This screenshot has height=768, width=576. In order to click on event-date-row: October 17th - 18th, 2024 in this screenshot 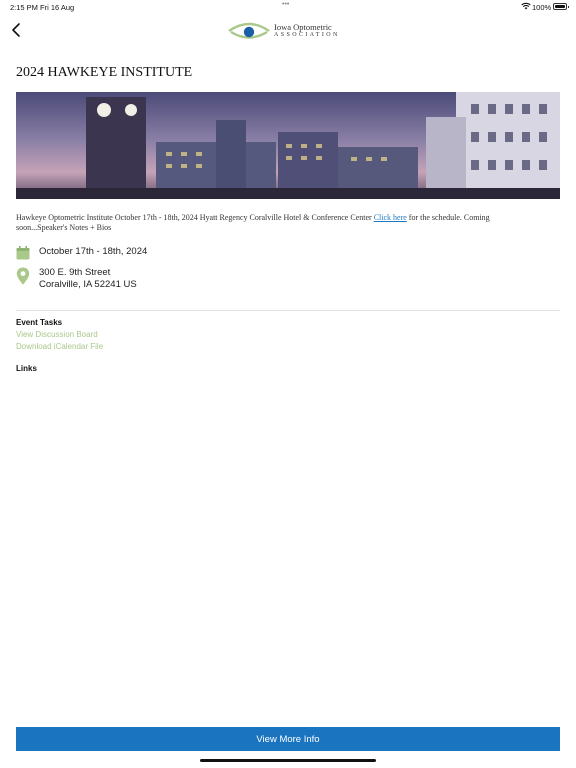, I will do `click(81, 253)`.